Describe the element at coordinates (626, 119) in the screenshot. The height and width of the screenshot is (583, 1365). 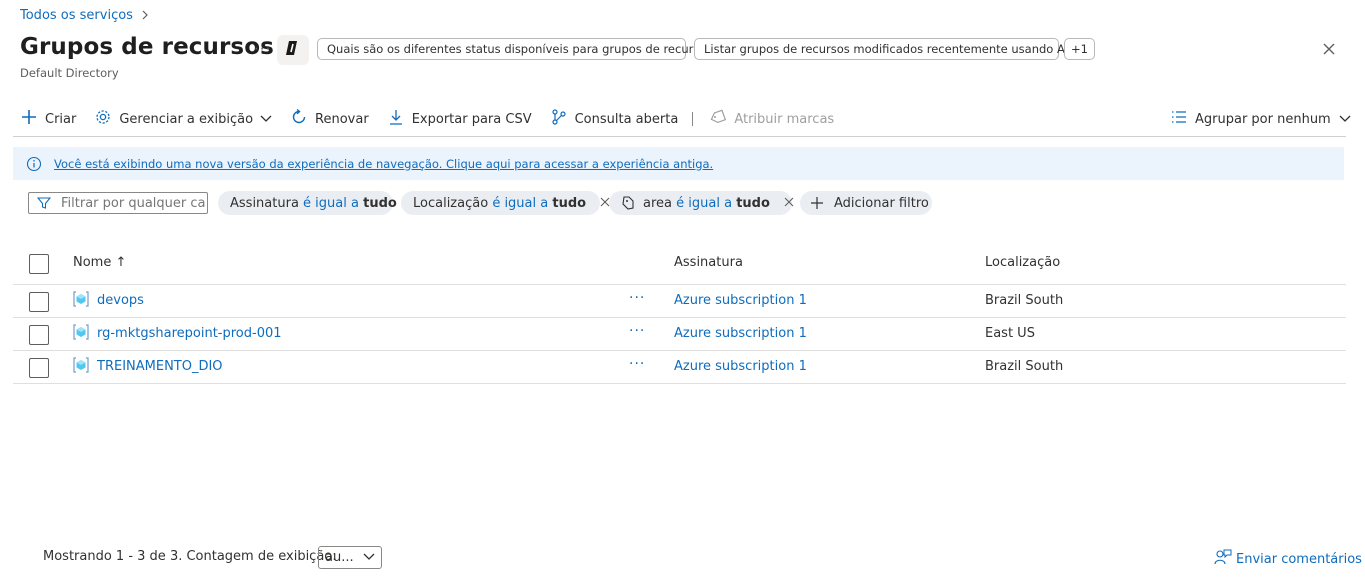
I see `open-query-label: Consulta aberta` at that location.